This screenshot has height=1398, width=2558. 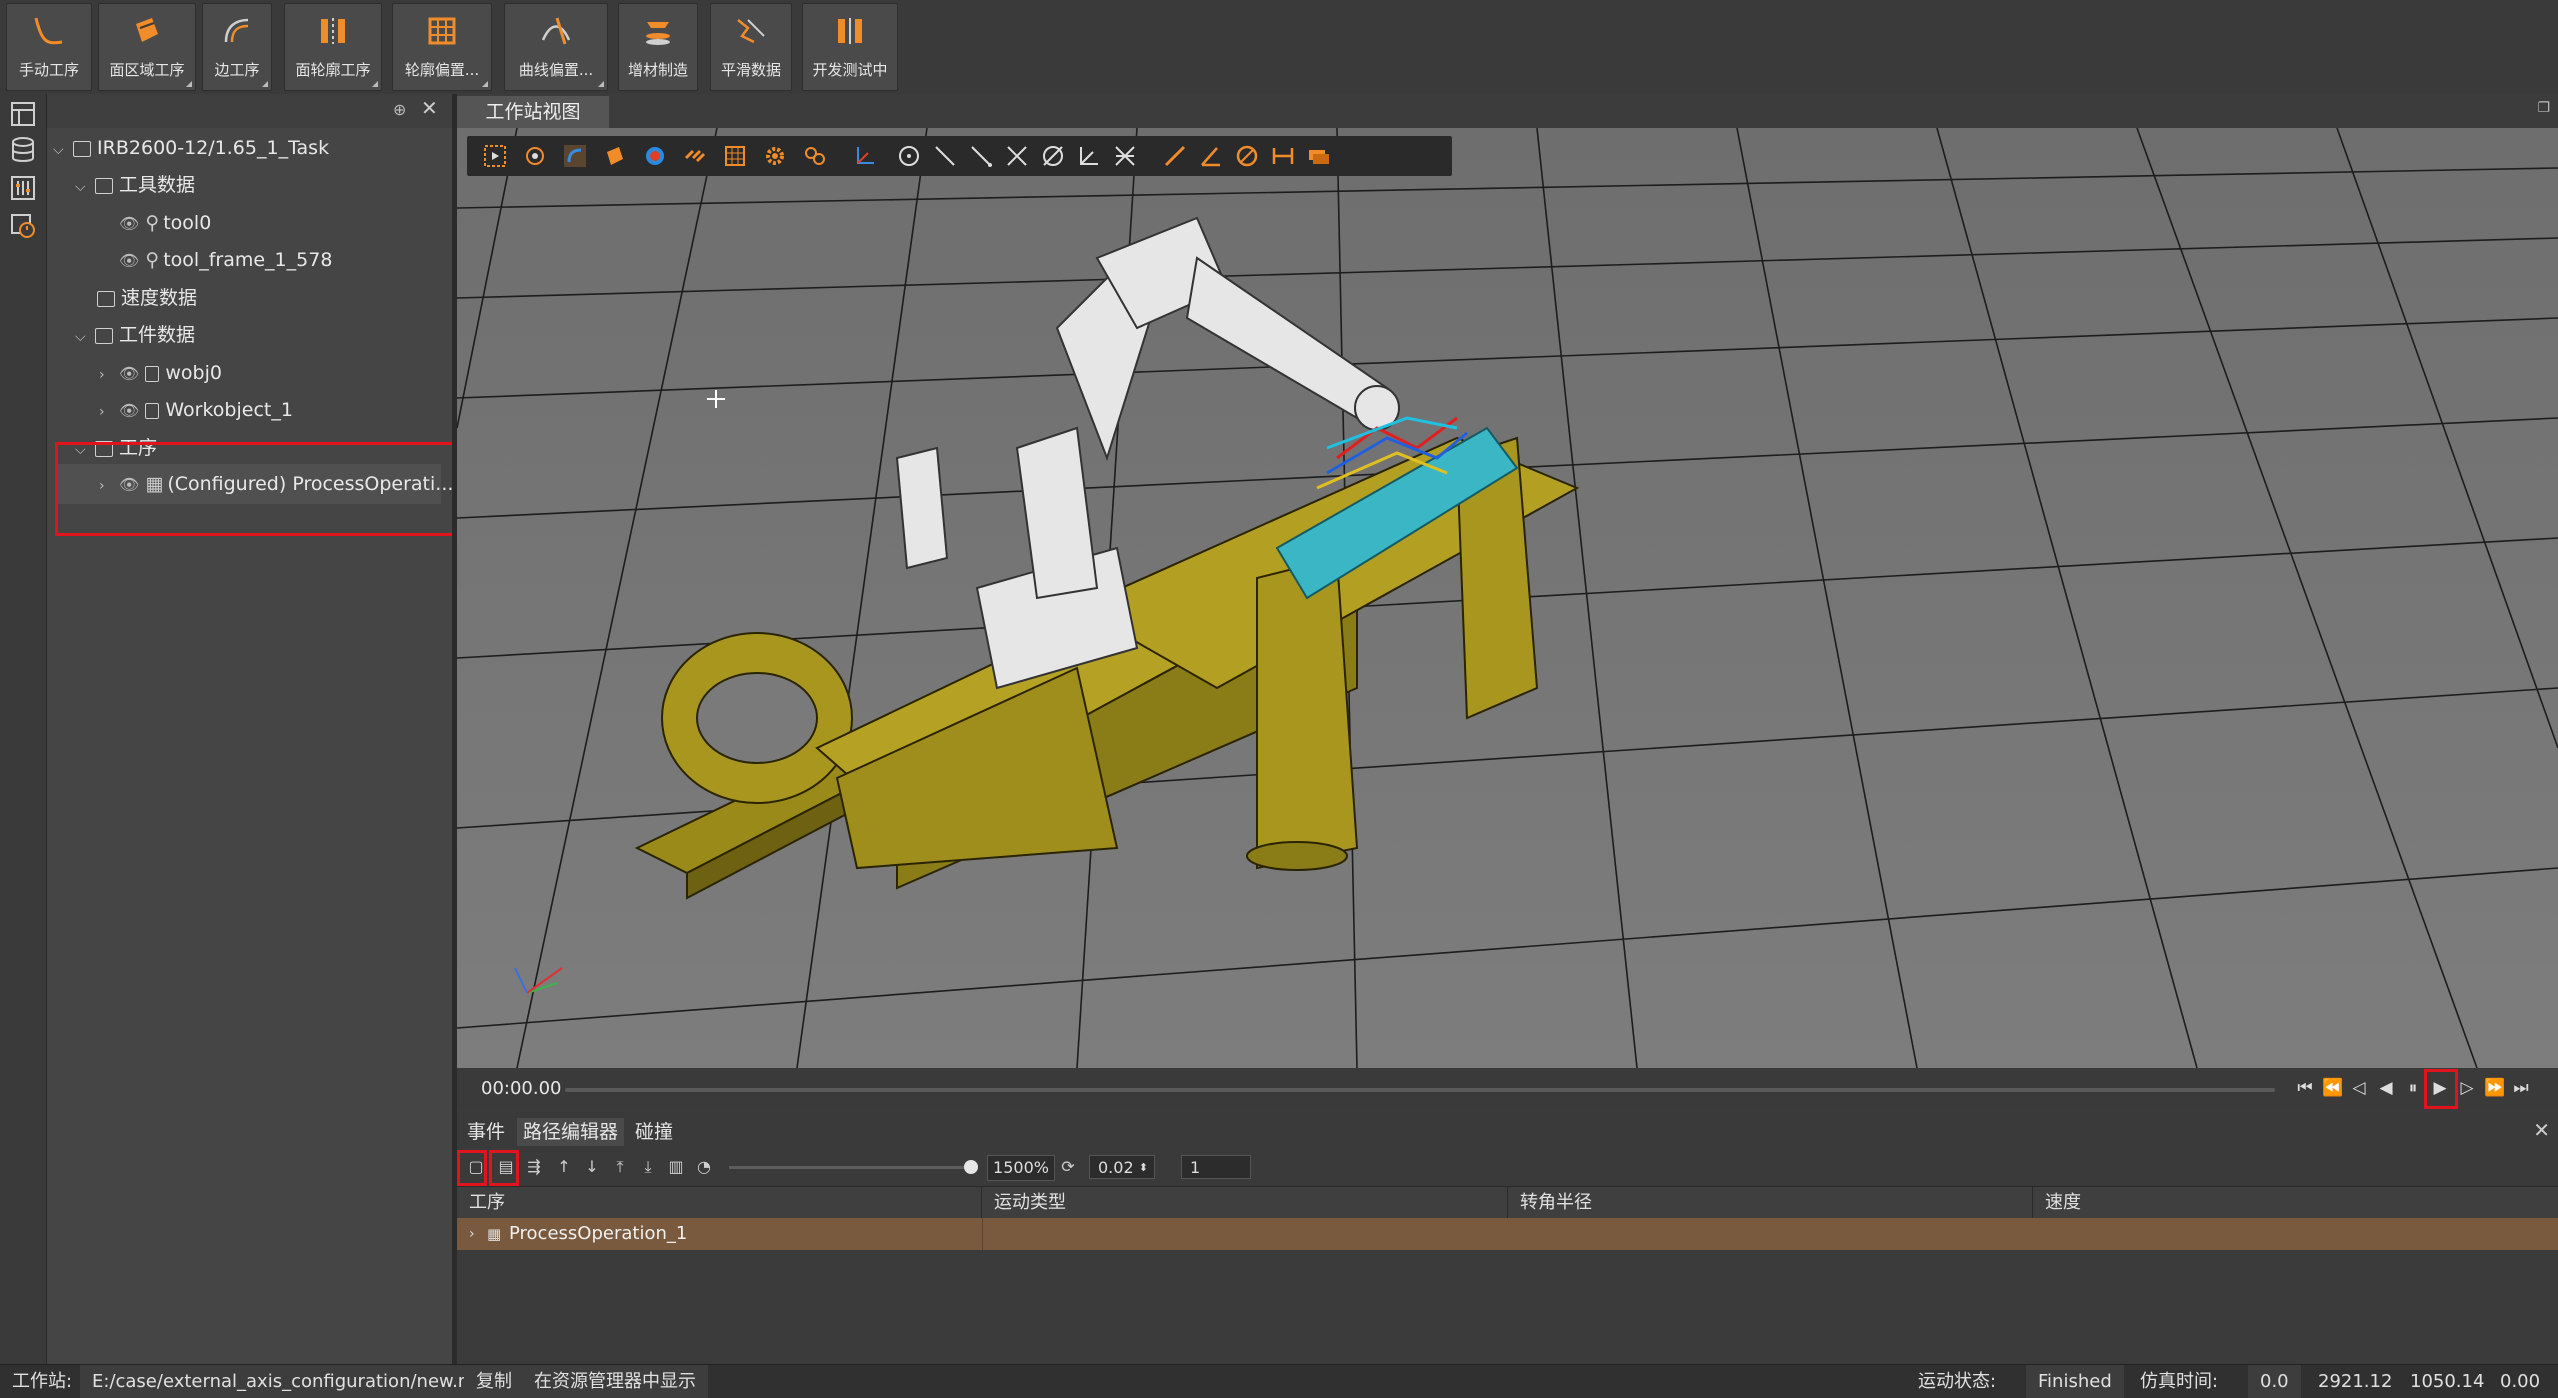 I want to click on pin-icon: ⊕, so click(x=399, y=109).